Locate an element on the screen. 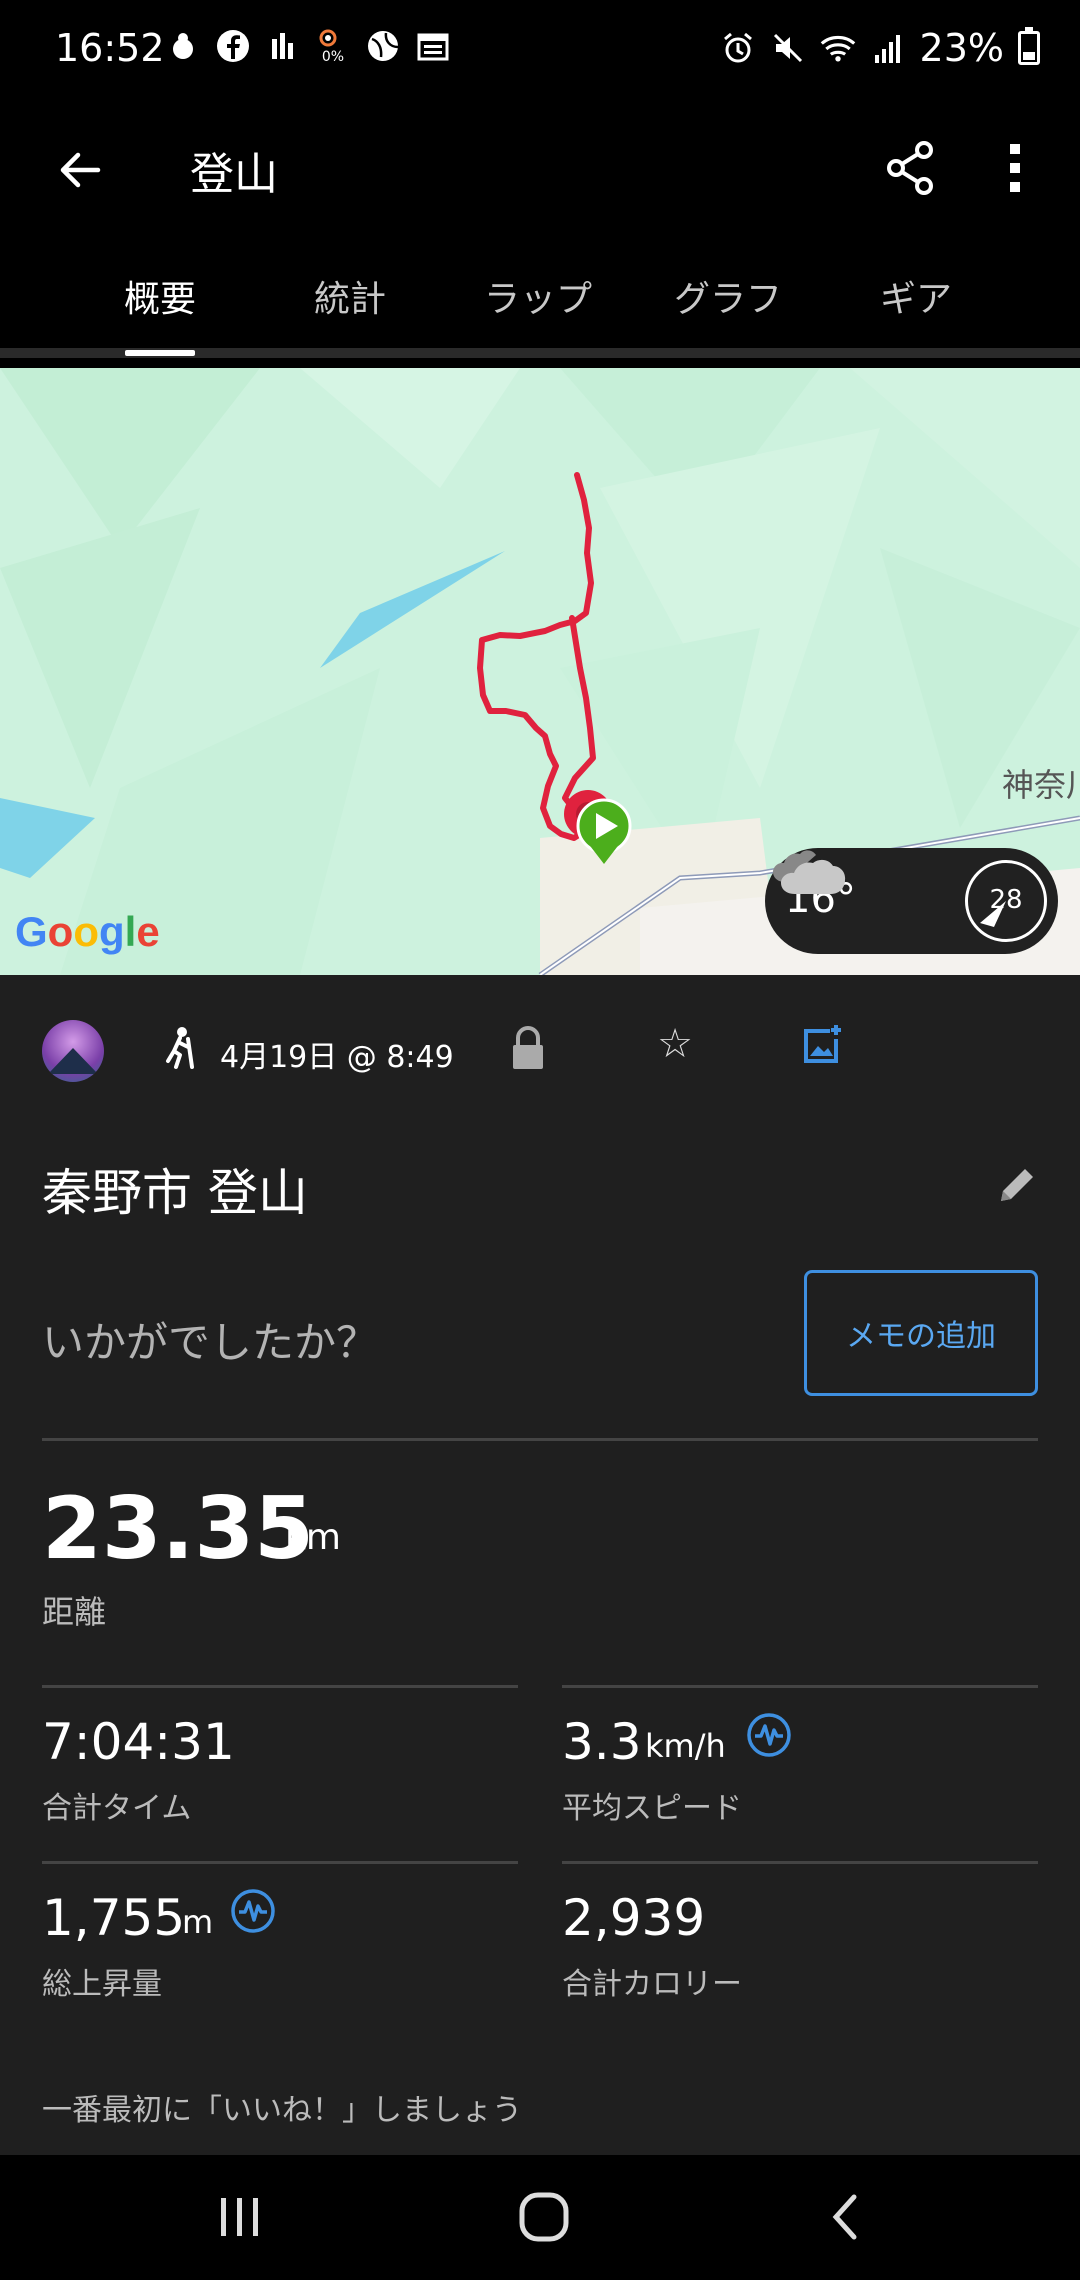 The width and height of the screenshot is (1080, 2280). distance-value: 23.35 is located at coordinates (178, 1529).